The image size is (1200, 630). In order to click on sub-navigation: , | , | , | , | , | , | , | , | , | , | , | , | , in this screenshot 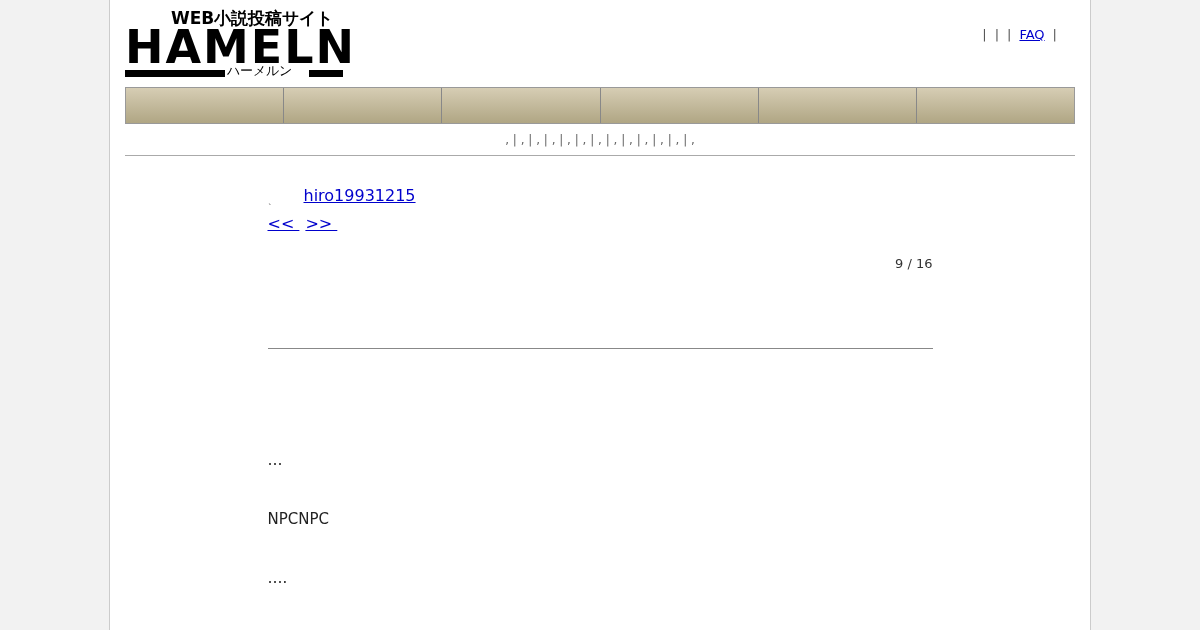, I will do `click(600, 140)`.